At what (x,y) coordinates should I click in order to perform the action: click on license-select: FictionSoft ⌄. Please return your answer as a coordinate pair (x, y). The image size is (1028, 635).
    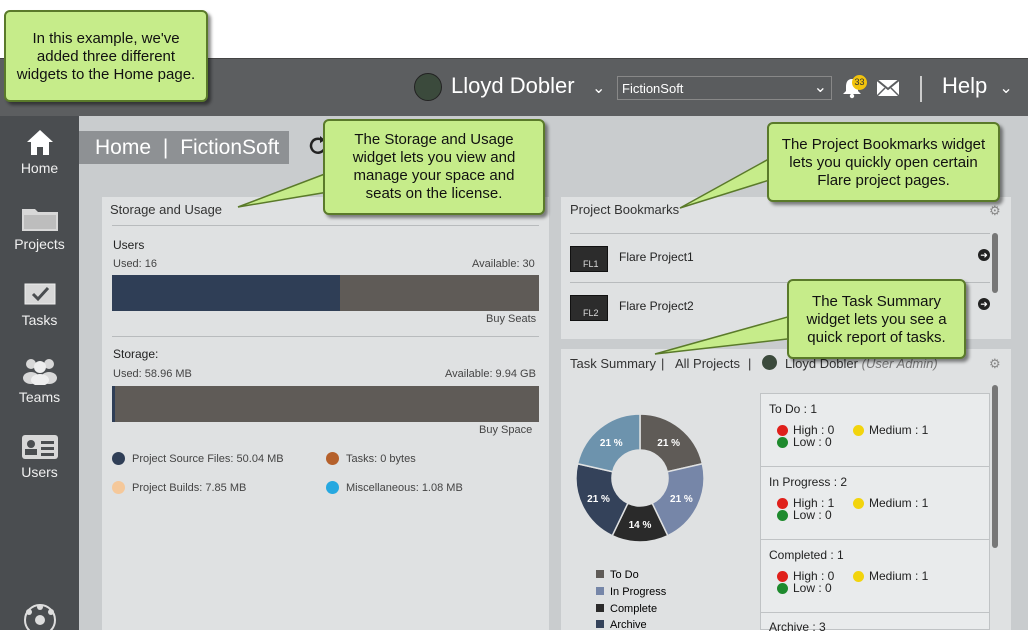
    Looking at the image, I should click on (724, 88).